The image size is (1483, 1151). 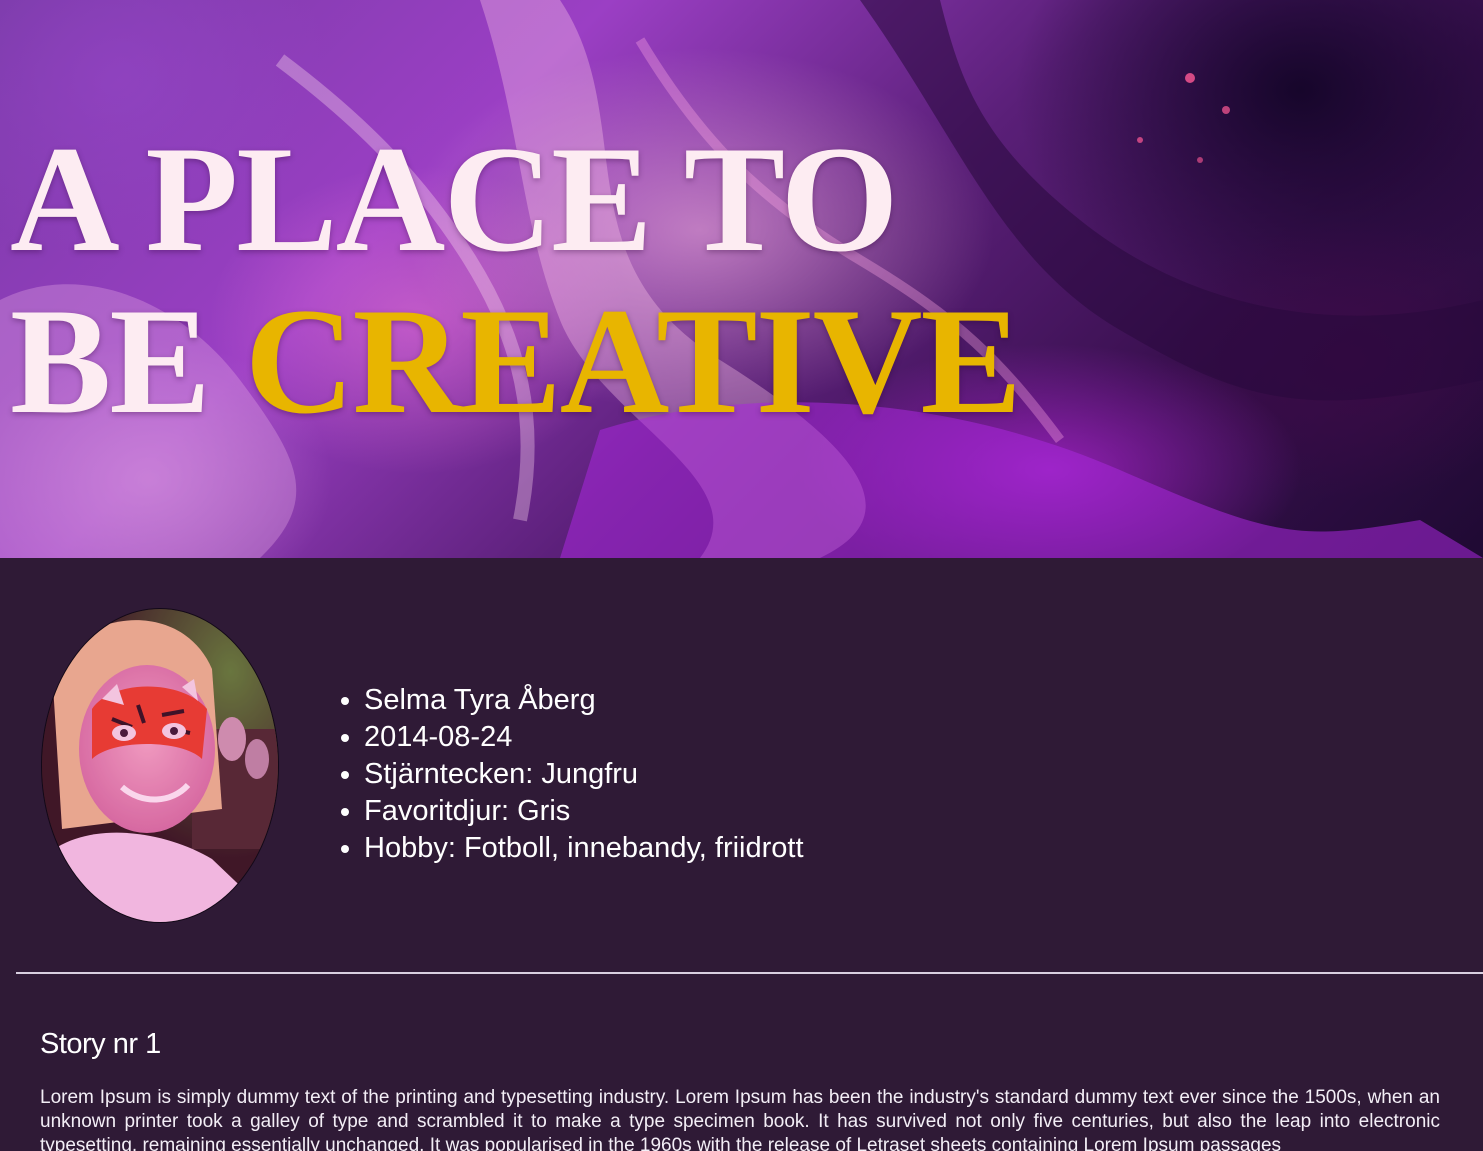 What do you see at coordinates (100, 1044) in the screenshot?
I see `story-title: Story nr 1` at bounding box center [100, 1044].